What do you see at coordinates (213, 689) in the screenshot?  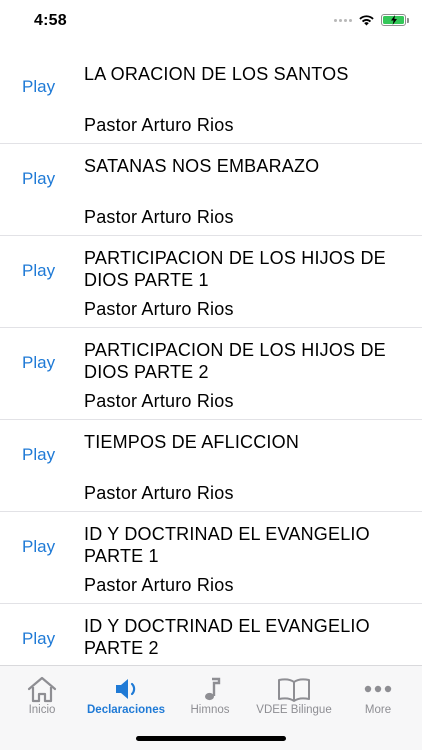 I see `music-note-icon` at bounding box center [213, 689].